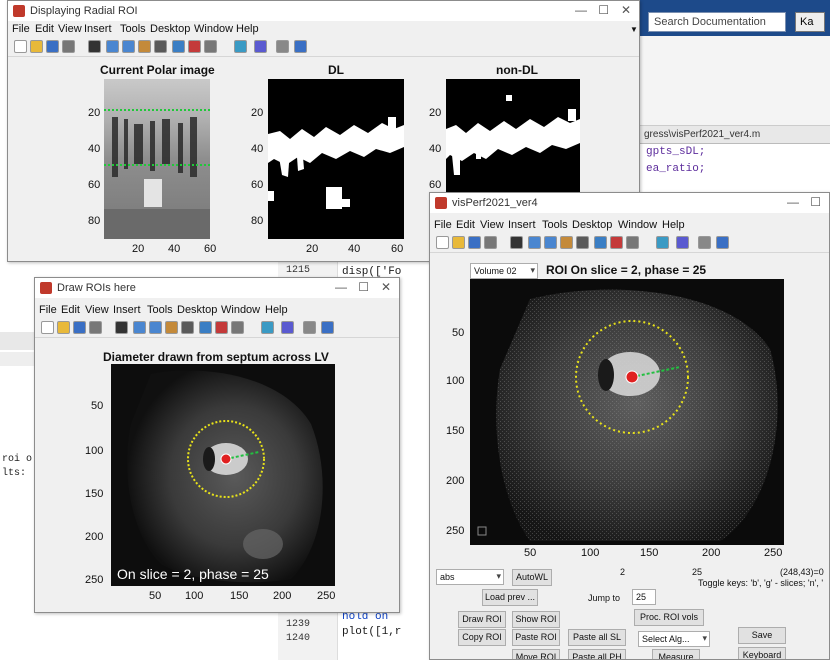 The width and height of the screenshot is (830, 660). Describe the element at coordinates (762, 653) in the screenshot. I see `keyboard-button: Keyboard` at that location.